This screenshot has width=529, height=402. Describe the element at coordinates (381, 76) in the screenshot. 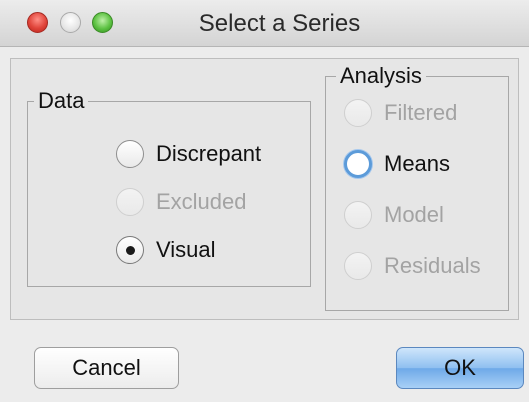

I see `analysis-group-legend: Analysis` at that location.